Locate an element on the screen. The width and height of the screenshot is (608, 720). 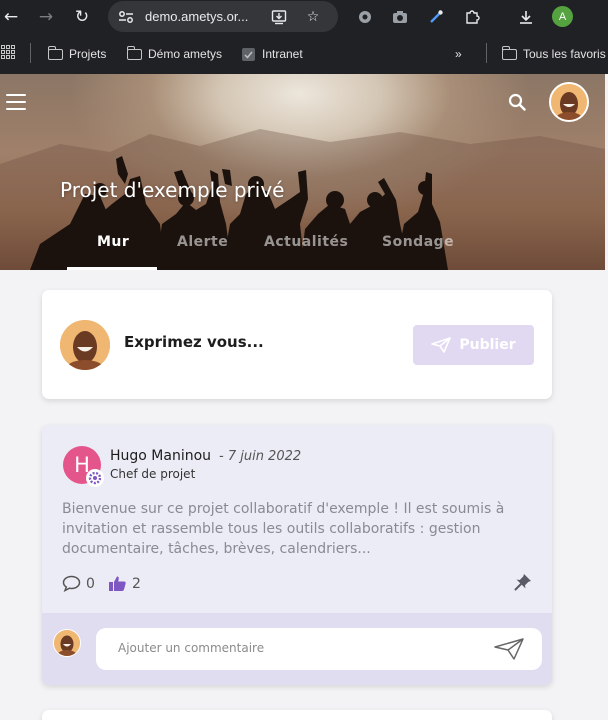
star-icon: ☆ is located at coordinates (313, 17).